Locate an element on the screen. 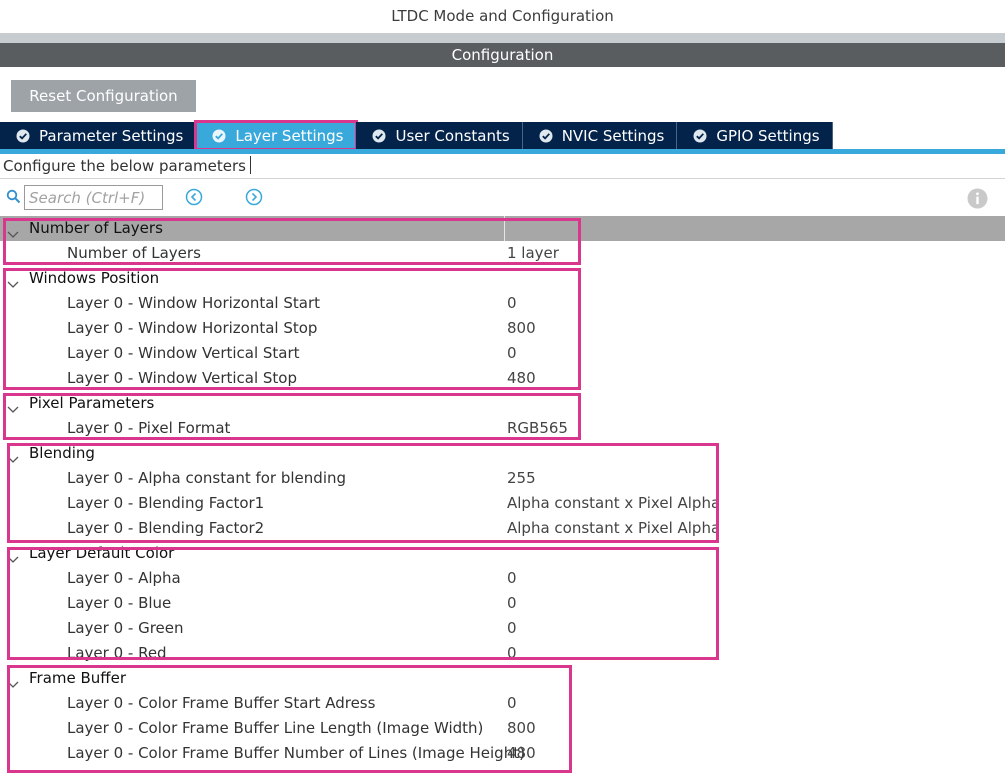 The image size is (1005, 776). search-input is located at coordinates (93, 197).